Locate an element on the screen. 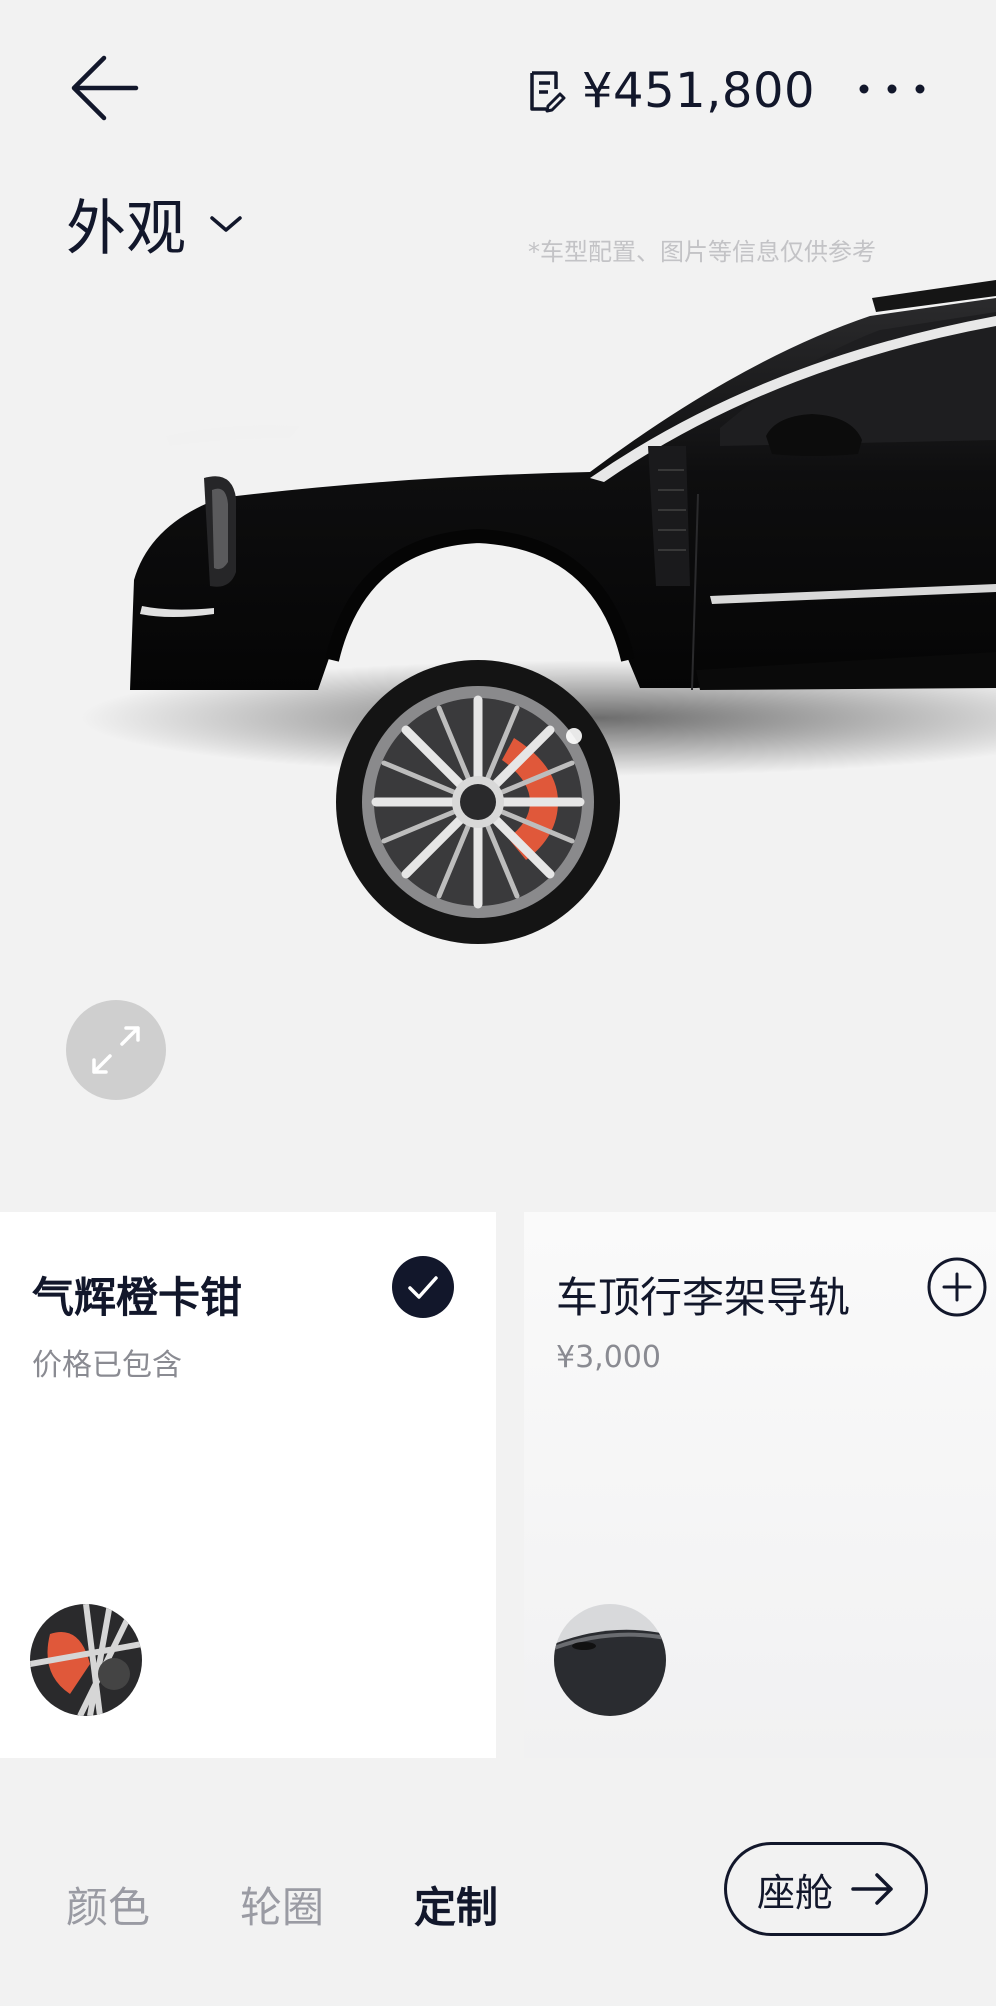 Image resolution: width=996 pixels, height=2006 pixels. back-arrow-icon is located at coordinates (106, 90).